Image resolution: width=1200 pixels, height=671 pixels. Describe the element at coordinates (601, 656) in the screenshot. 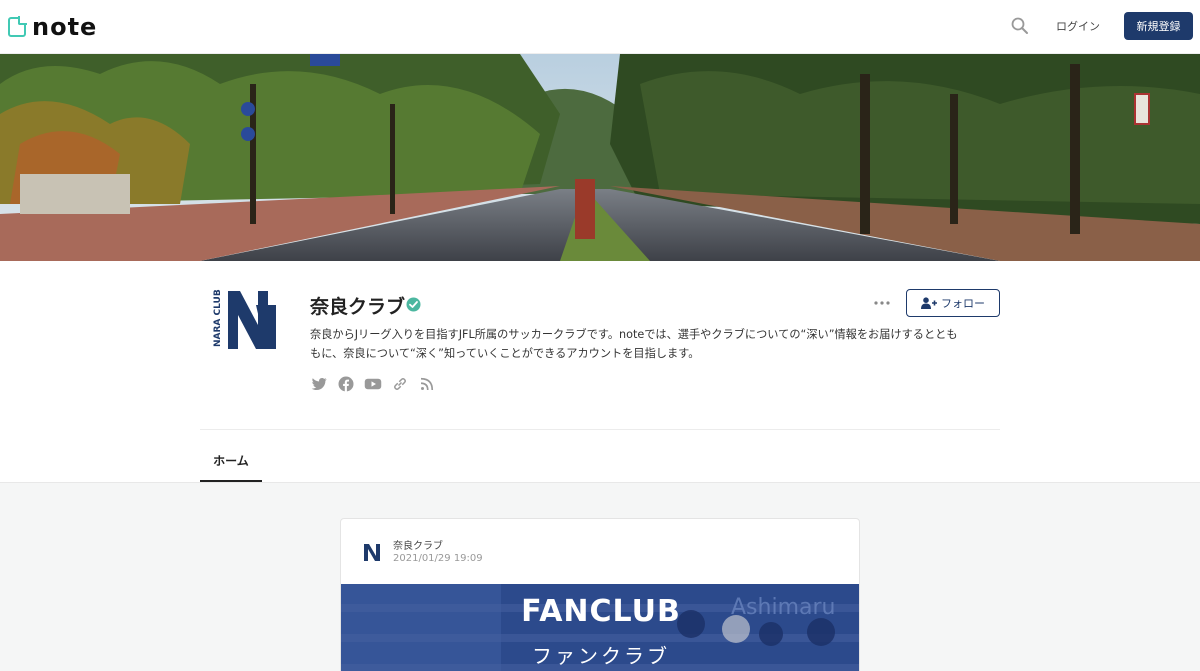

I see `post-image-subtitle: ファンクラブ` at that location.